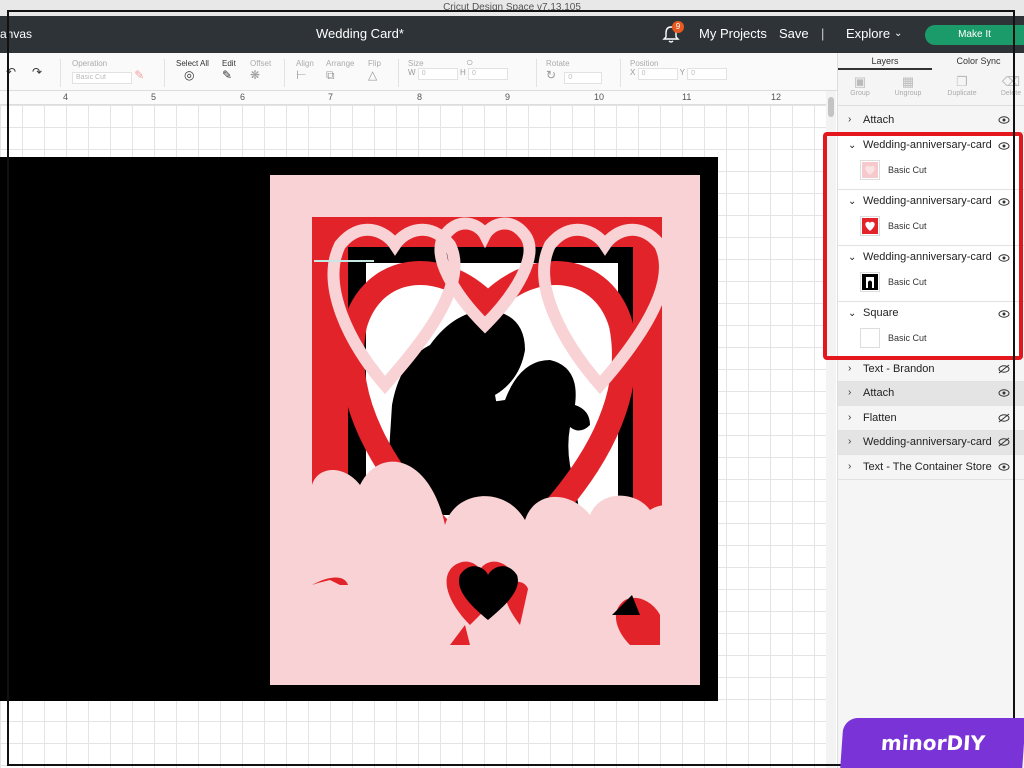  What do you see at coordinates (633, 72) in the screenshot?
I see `x-prefix: X` at bounding box center [633, 72].